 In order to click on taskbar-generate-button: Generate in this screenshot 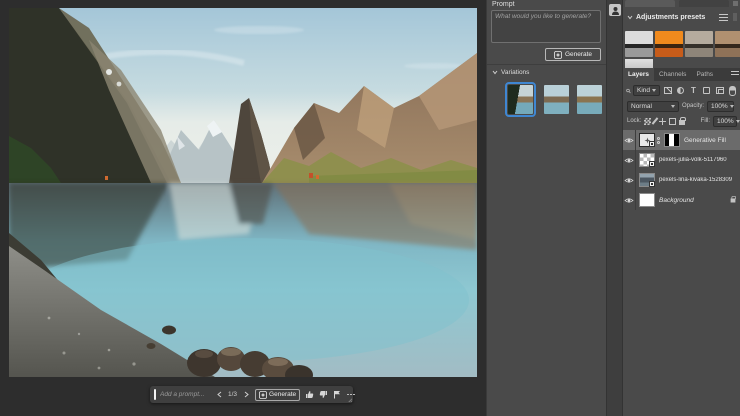, I will do `click(278, 394)`.